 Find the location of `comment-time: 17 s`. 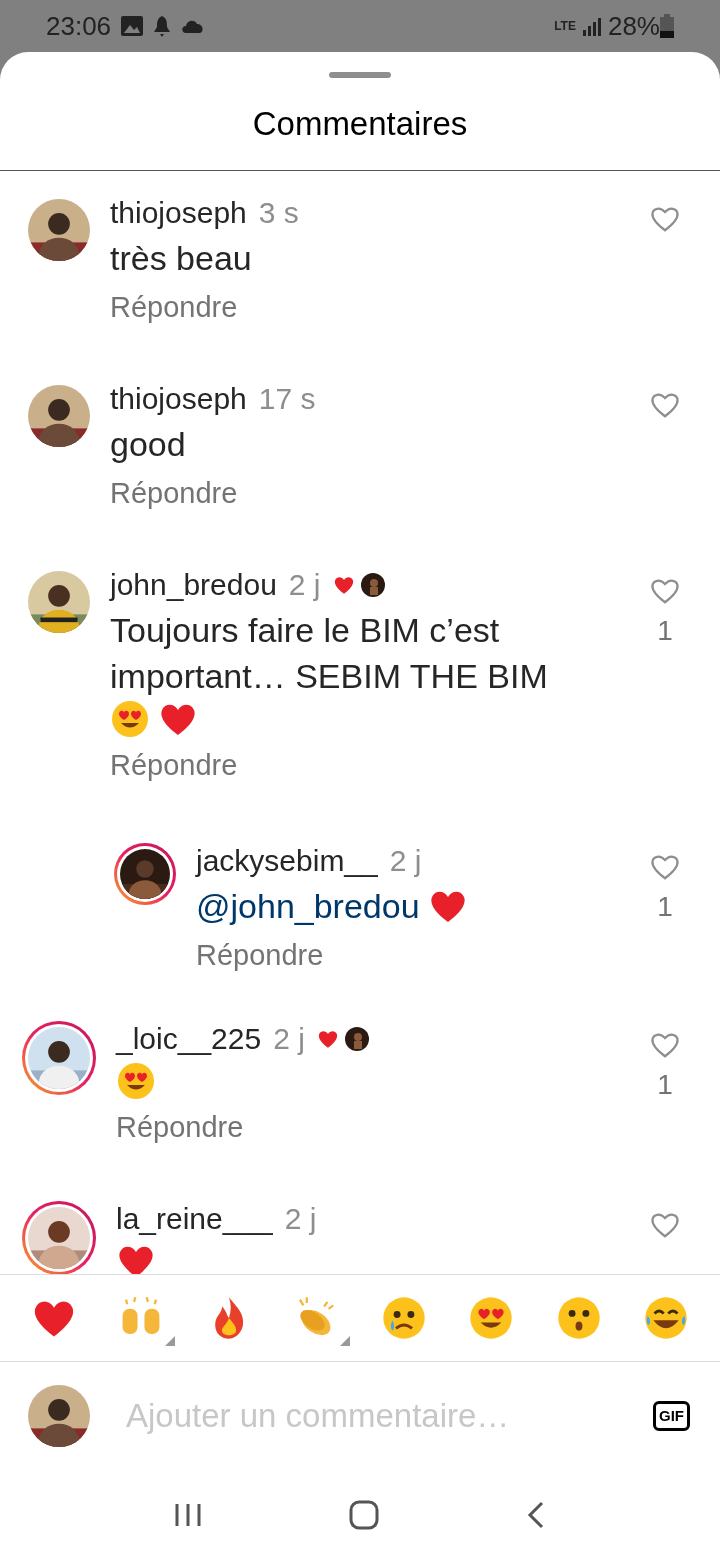

comment-time: 17 s is located at coordinates (287, 399).